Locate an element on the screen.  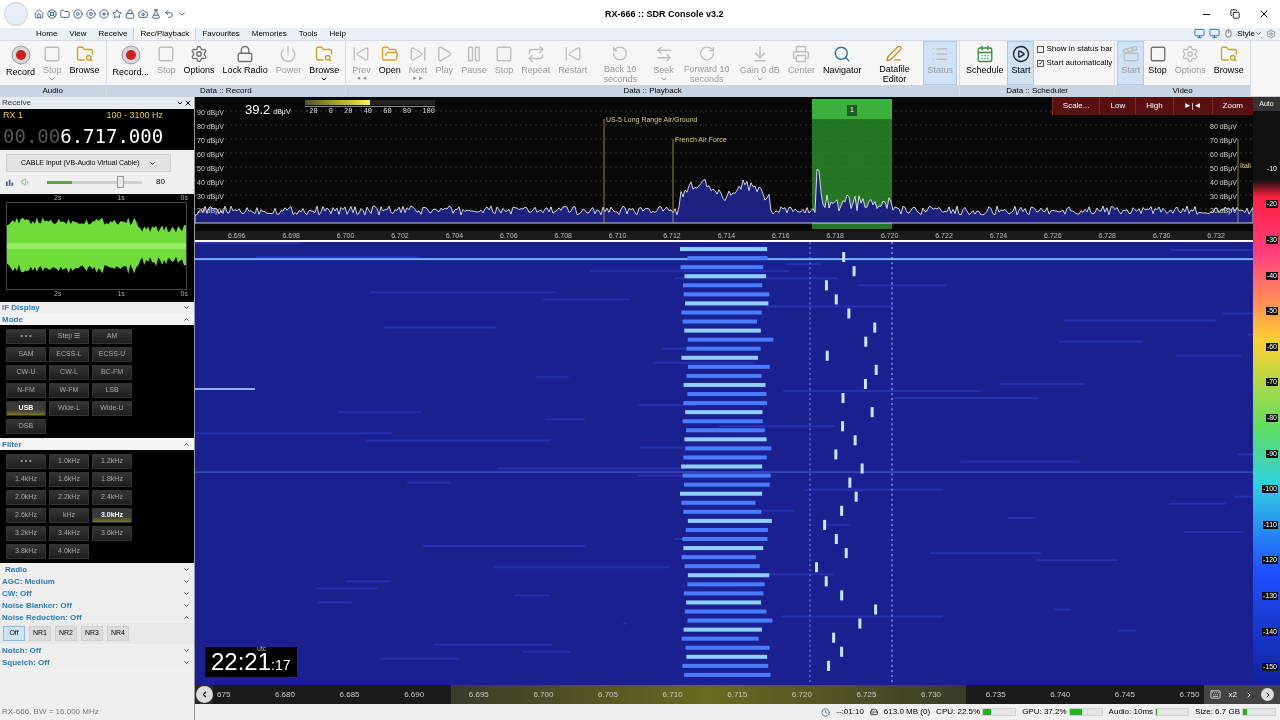
pencil-icon is located at coordinates (894, 53).